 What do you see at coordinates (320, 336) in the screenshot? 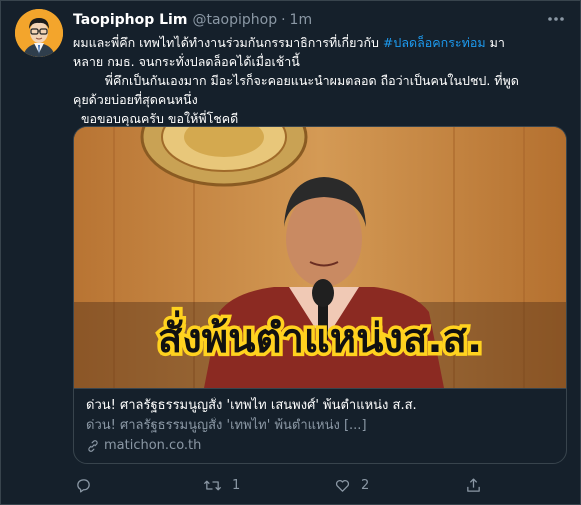
I see `card-overlay-text: สั่งพ้นตำแหน่งส.ส.` at bounding box center [320, 336].